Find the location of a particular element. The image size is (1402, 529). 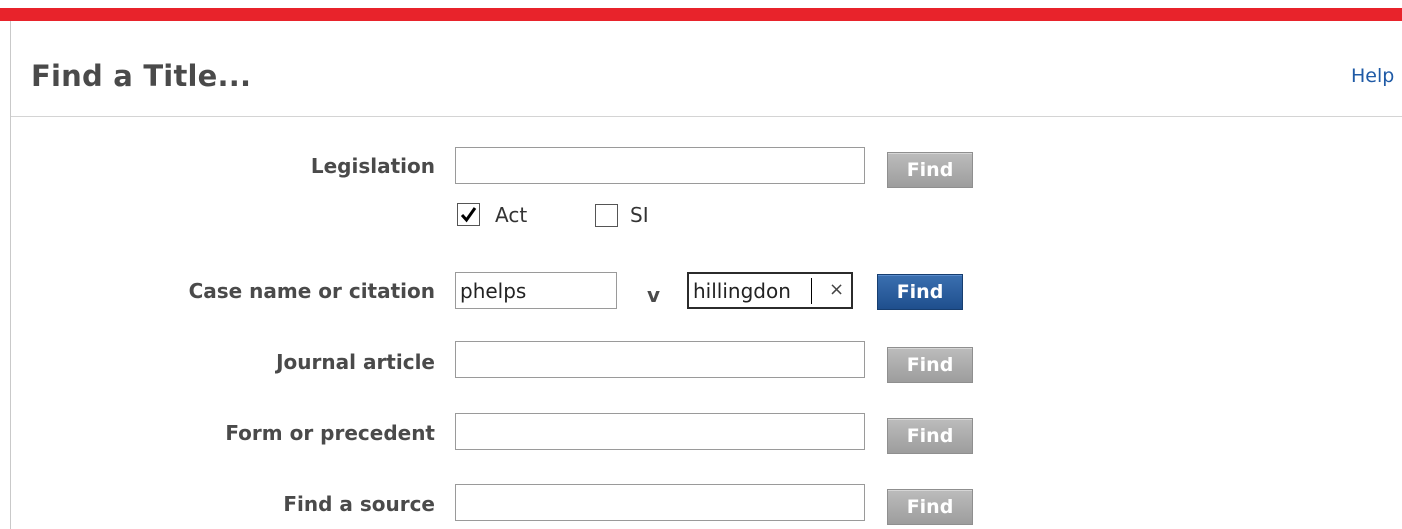

case-label: Case name or citation is located at coordinates (311, 291).